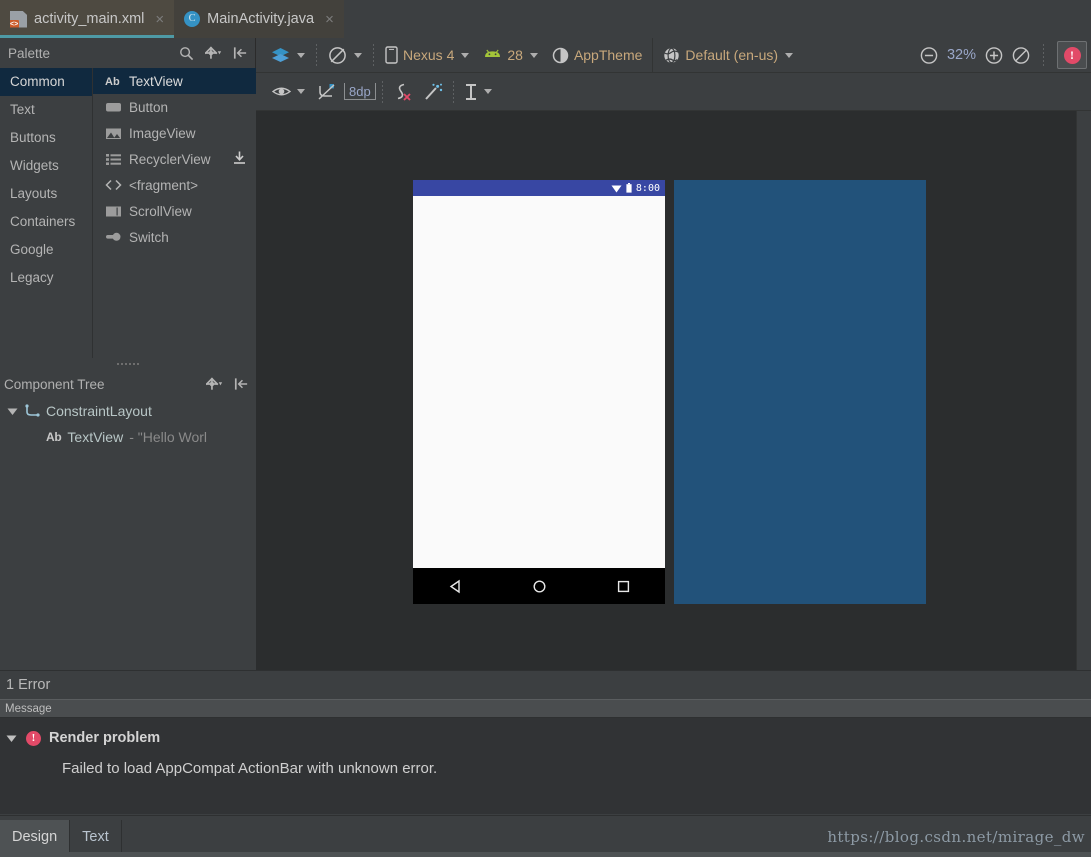 The width and height of the screenshot is (1091, 857). I want to click on palette-item-fragment: <fragment>, so click(174, 185).